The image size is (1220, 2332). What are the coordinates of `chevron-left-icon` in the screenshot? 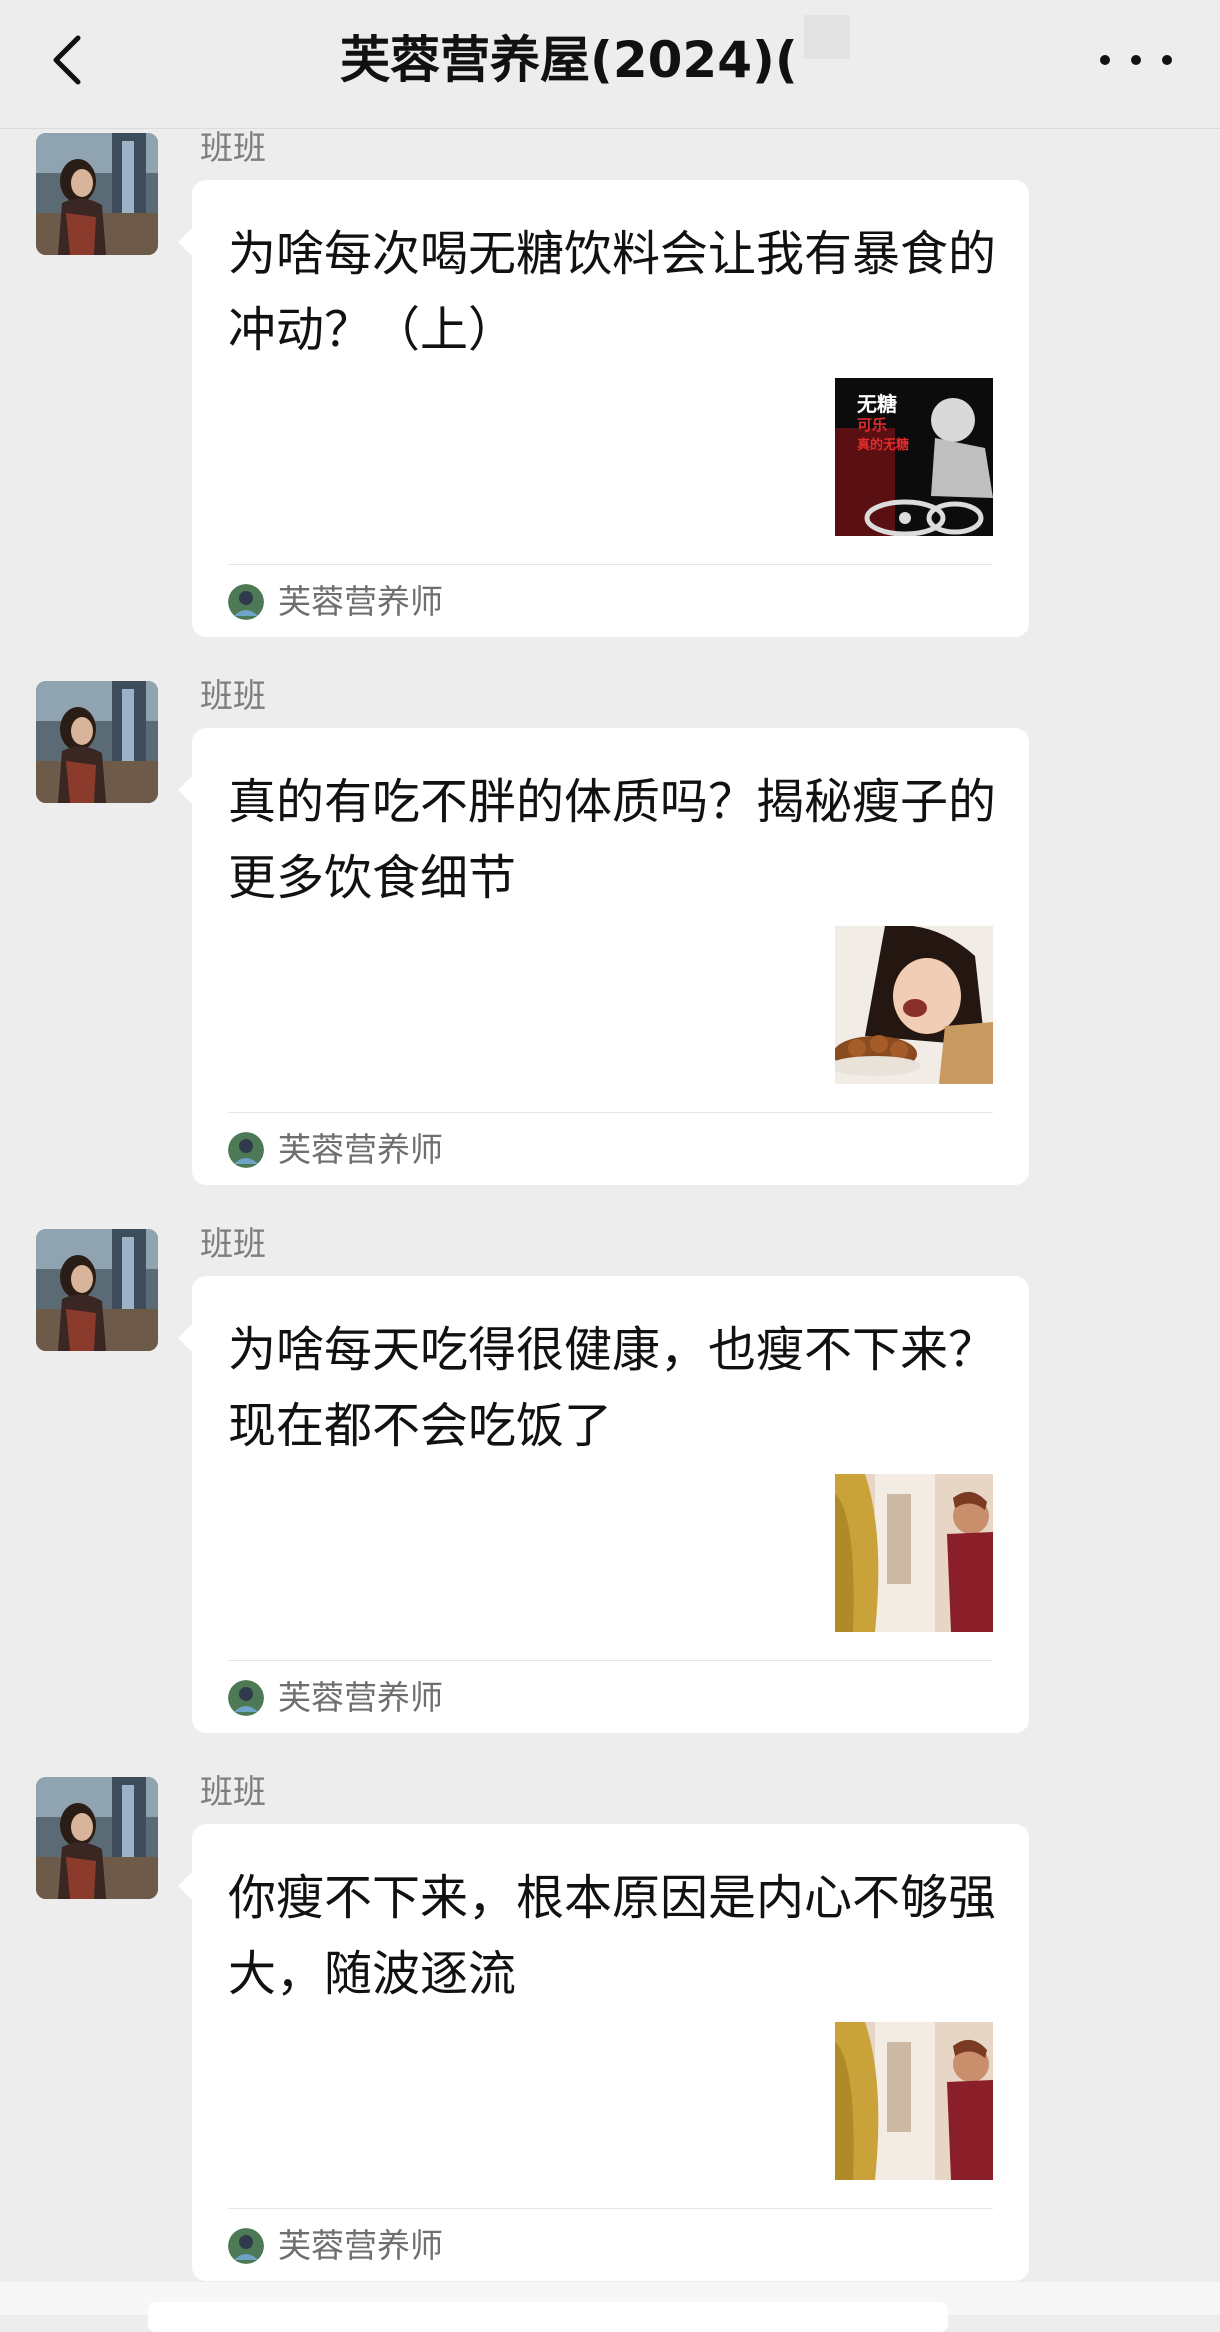 It's located at (67, 60).